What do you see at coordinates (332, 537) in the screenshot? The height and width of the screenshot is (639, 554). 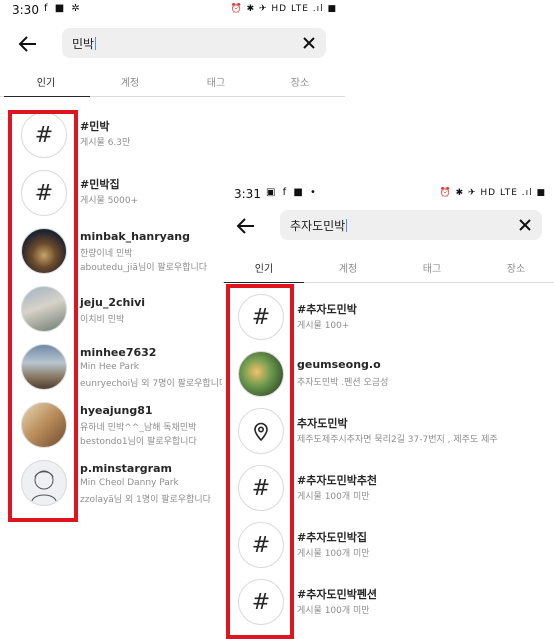 I see `result-title: #추자도민박집` at bounding box center [332, 537].